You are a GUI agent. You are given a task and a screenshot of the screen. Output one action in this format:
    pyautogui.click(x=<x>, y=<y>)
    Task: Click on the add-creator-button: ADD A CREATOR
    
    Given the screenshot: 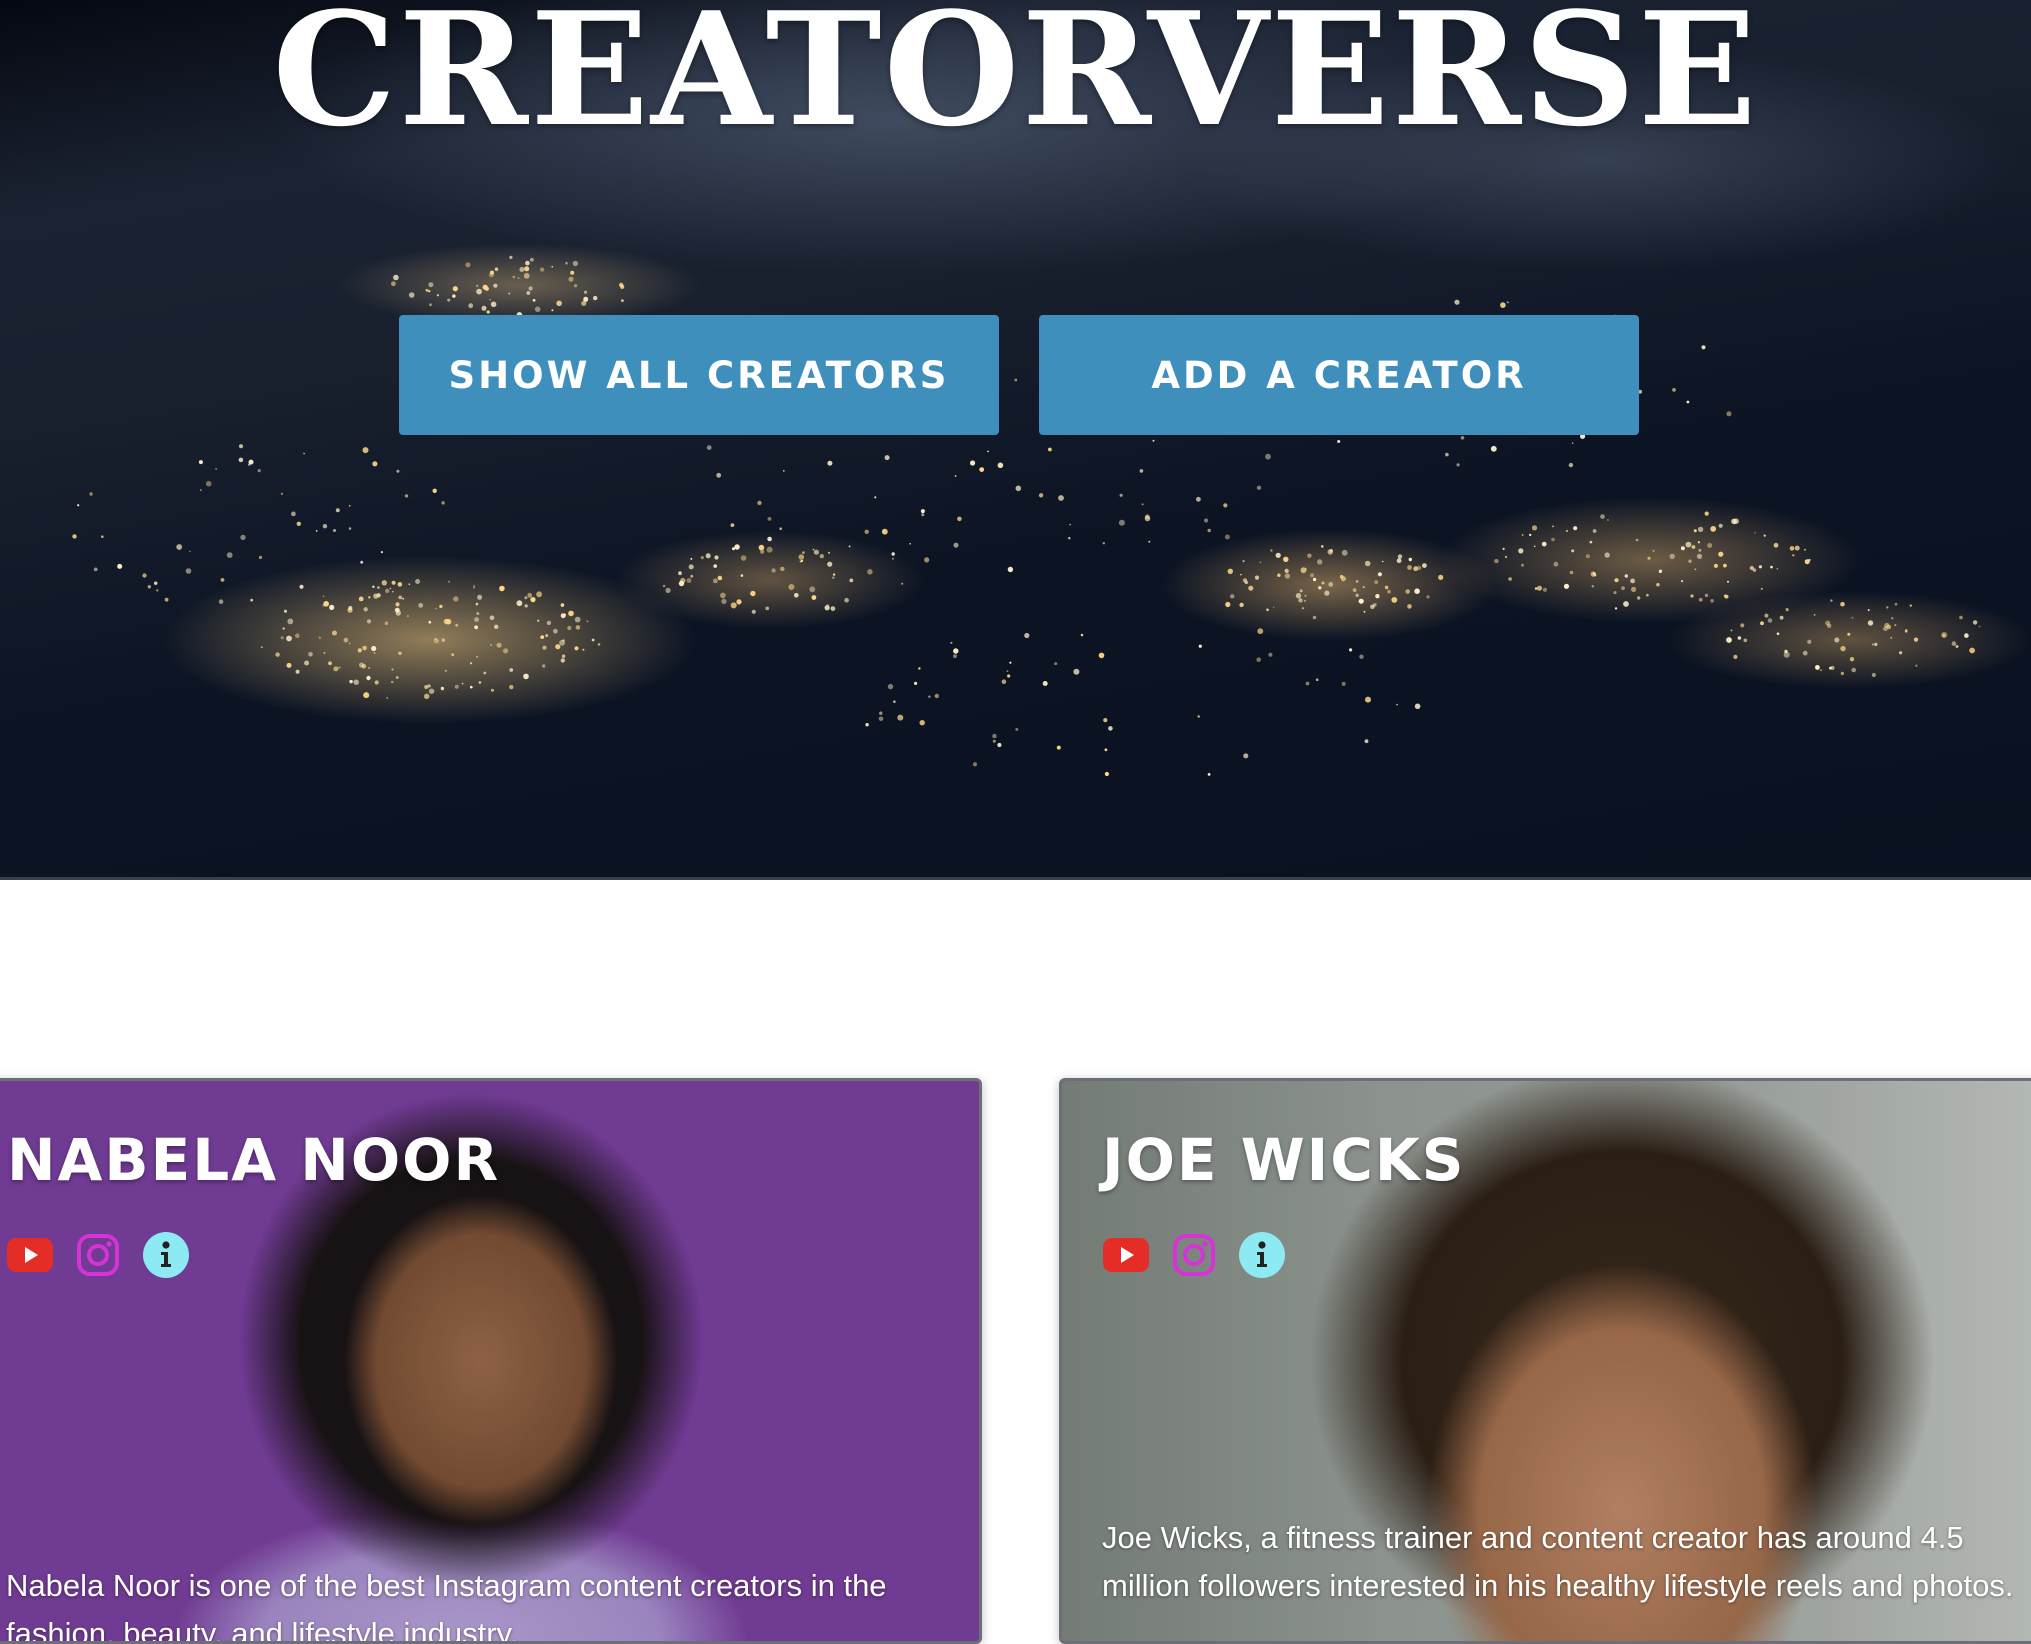 What is the action you would take?
    pyautogui.click(x=1339, y=375)
    